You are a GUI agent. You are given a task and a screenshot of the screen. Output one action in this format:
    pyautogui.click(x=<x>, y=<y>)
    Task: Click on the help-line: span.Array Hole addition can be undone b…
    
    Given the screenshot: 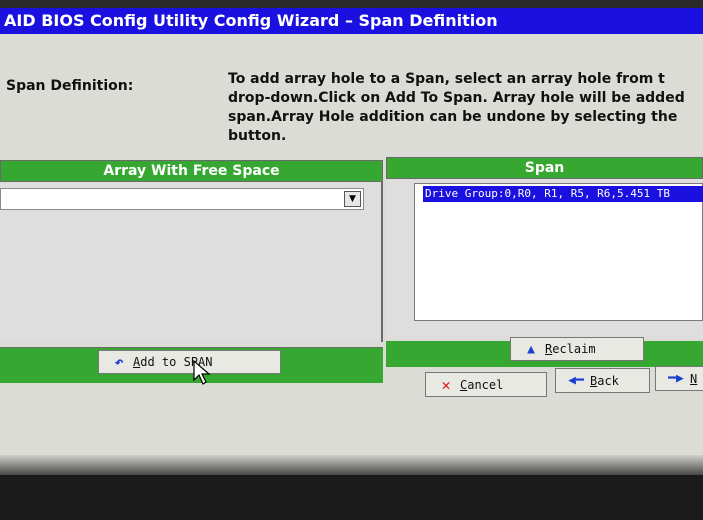 What is the action you would take?
    pyautogui.click(x=453, y=117)
    